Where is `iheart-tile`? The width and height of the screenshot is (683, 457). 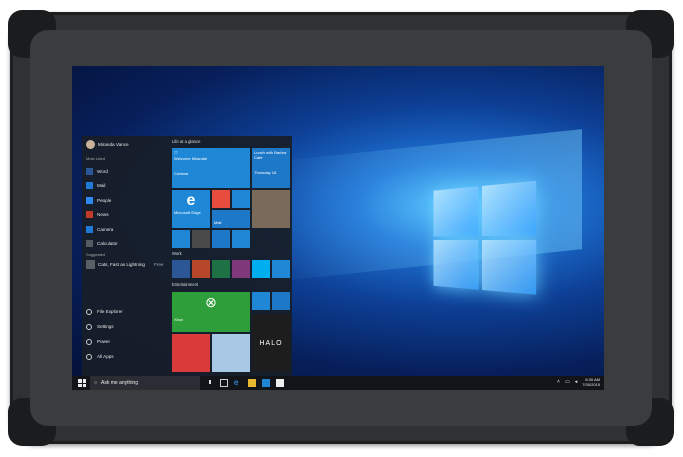
iheart-tile is located at coordinates (191, 353).